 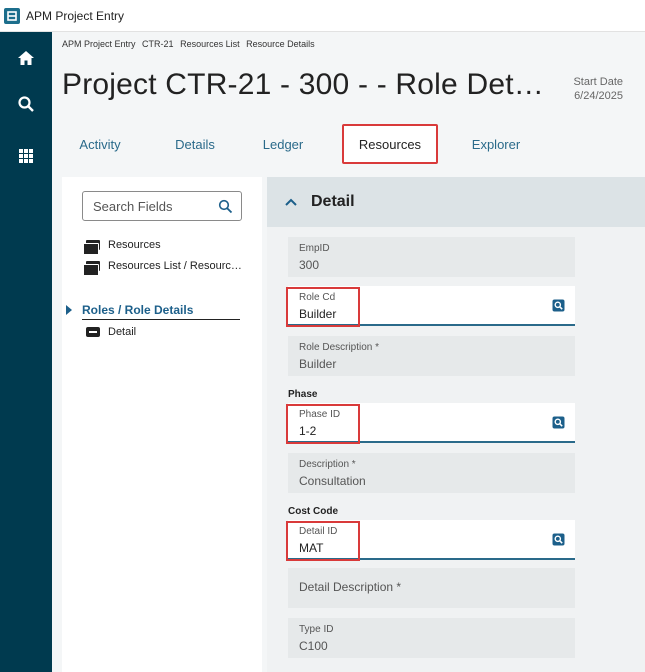 What do you see at coordinates (316, 629) in the screenshot?
I see `field-label: Type ID` at bounding box center [316, 629].